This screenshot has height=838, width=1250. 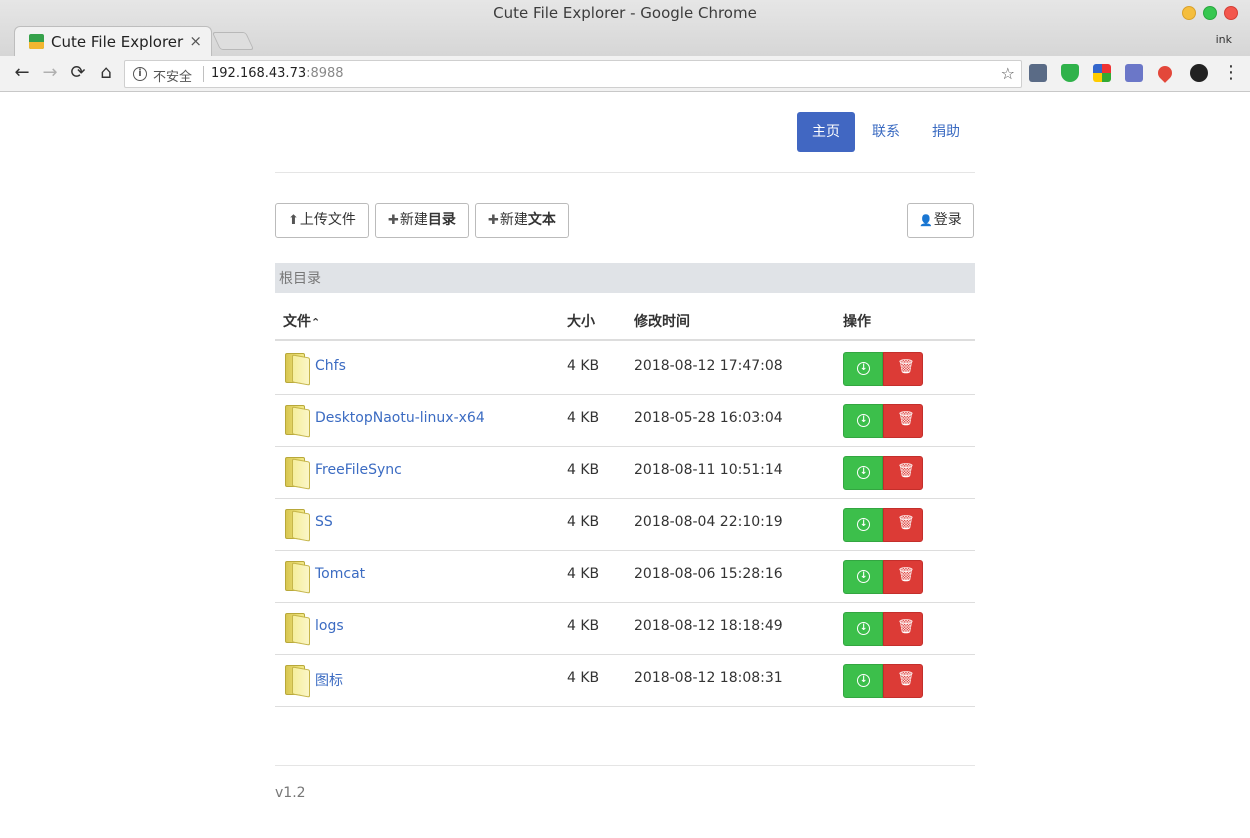 I want to click on address-bar: i 不安全 192.168.43.73:8988 ☆, so click(x=573, y=74).